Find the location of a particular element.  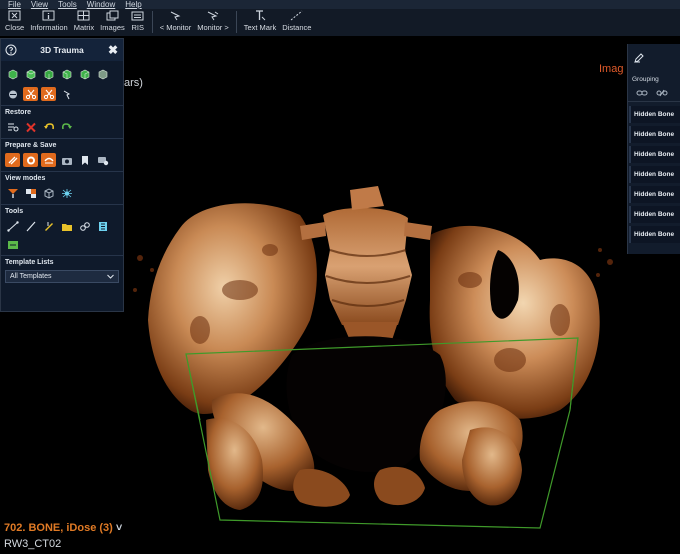

series-selector: 702. BONE, iDose (3) ˅ is located at coordinates (63, 528).